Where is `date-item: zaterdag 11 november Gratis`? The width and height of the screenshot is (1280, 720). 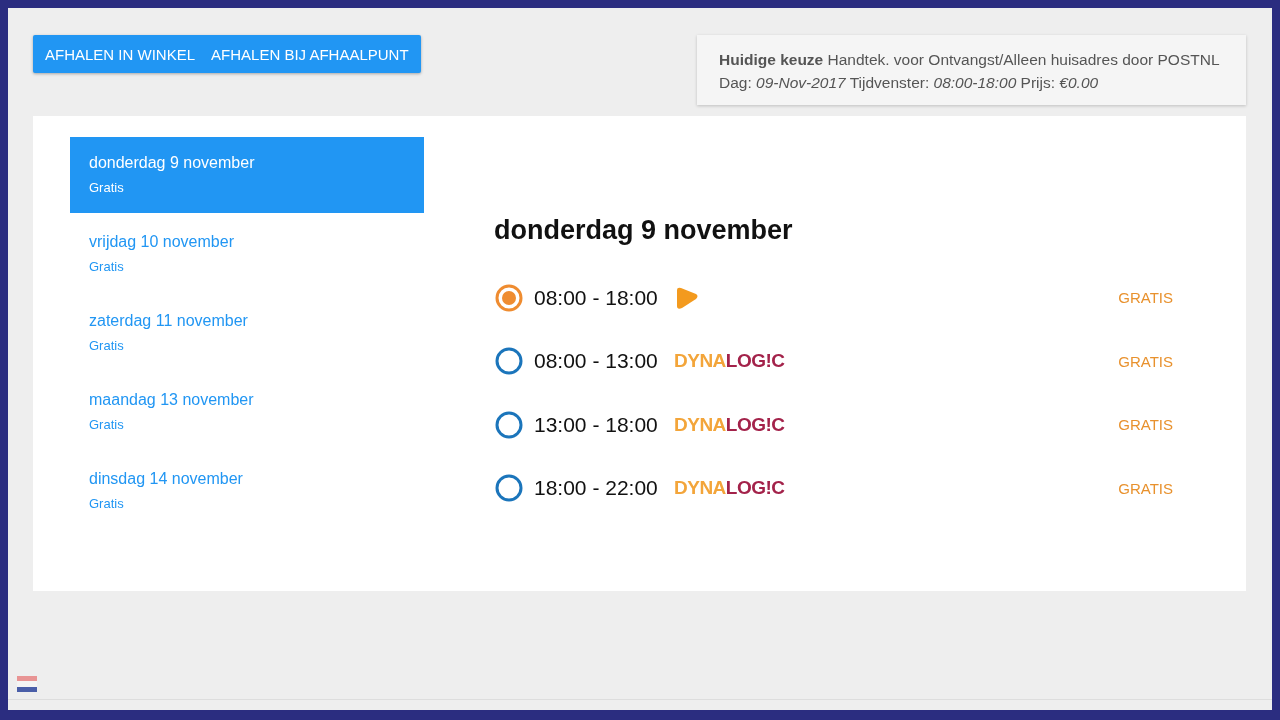
date-item: zaterdag 11 november Gratis is located at coordinates (247, 333).